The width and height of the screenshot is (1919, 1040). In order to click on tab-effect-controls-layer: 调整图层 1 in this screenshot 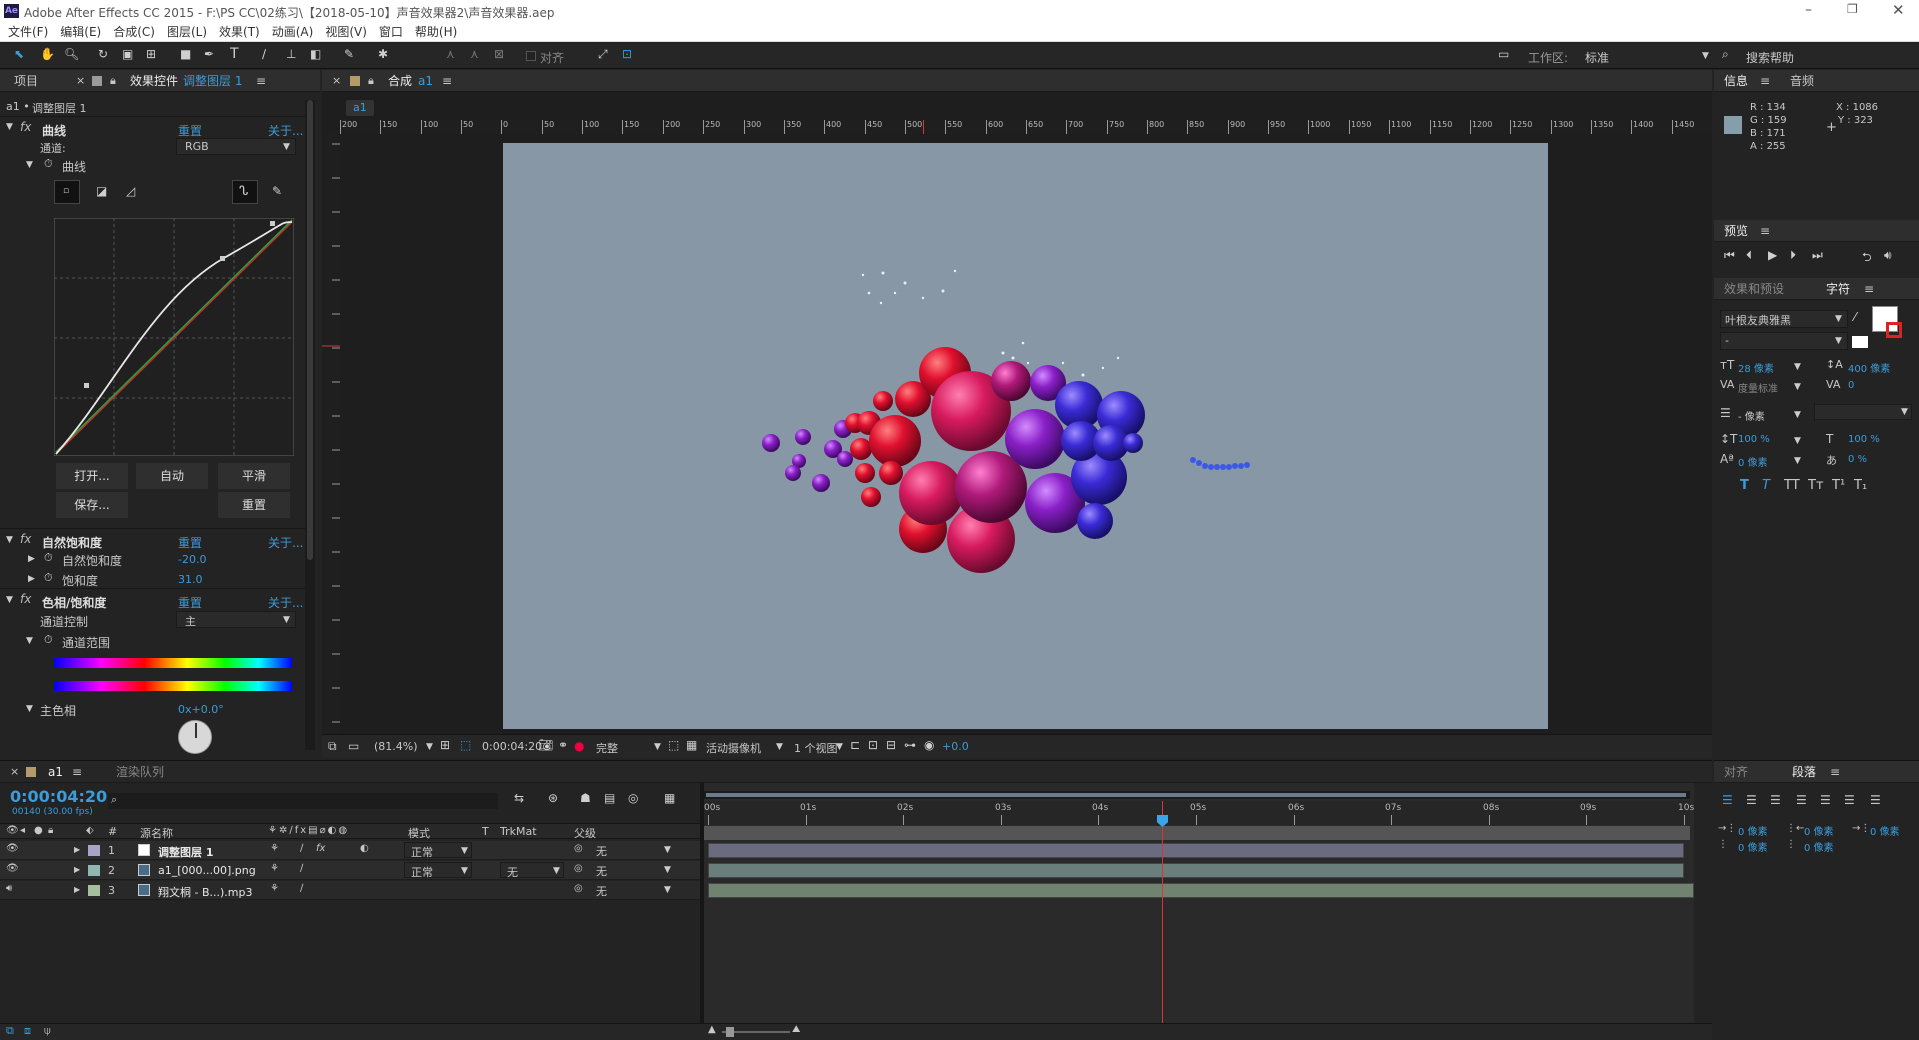, I will do `click(212, 81)`.